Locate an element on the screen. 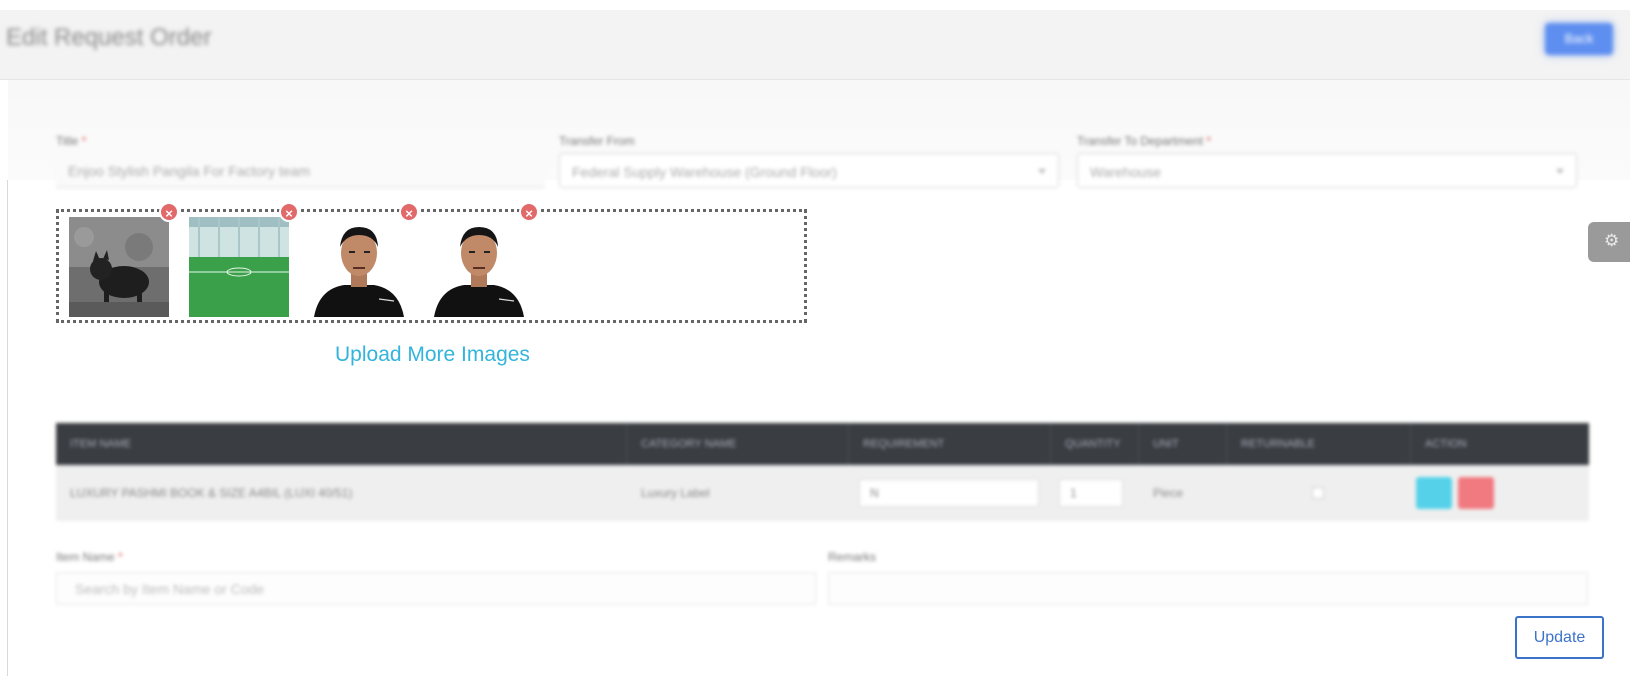  update-button: Update is located at coordinates (1559, 637).